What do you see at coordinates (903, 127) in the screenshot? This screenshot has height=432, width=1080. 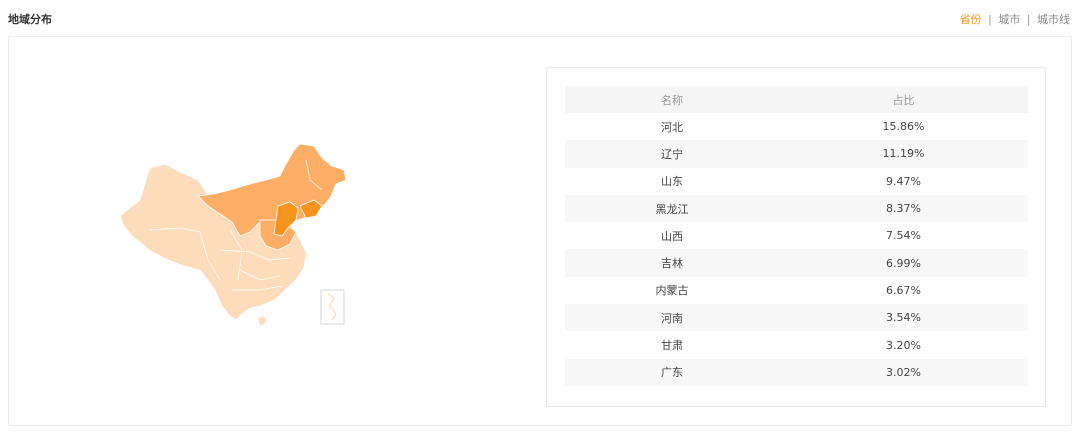 I see `row-share: 15.86%` at bounding box center [903, 127].